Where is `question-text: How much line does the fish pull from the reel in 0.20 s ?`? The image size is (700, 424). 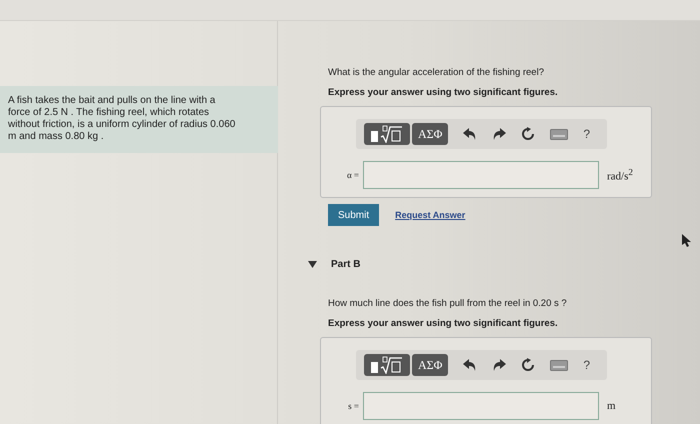 question-text: How much line does the fish pull from the reel in 0.20 s ? is located at coordinates (447, 303).